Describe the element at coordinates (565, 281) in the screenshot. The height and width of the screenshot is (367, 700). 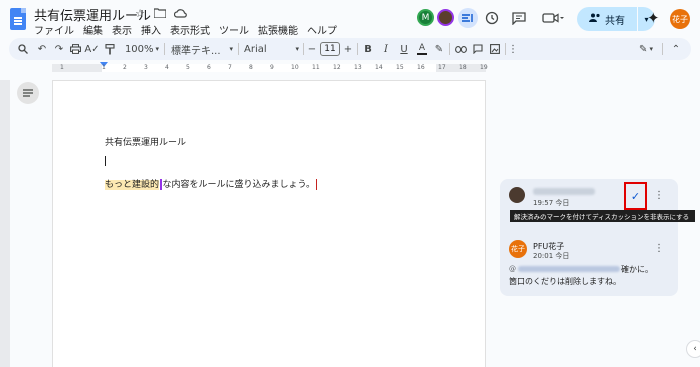
I see `reply-text-line2: 箇口のくだりは削除しますね。` at that location.